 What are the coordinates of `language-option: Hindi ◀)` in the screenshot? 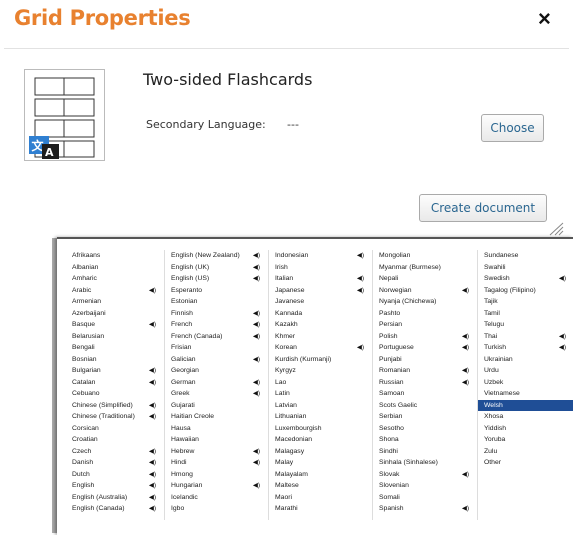 It's located at (216, 463).